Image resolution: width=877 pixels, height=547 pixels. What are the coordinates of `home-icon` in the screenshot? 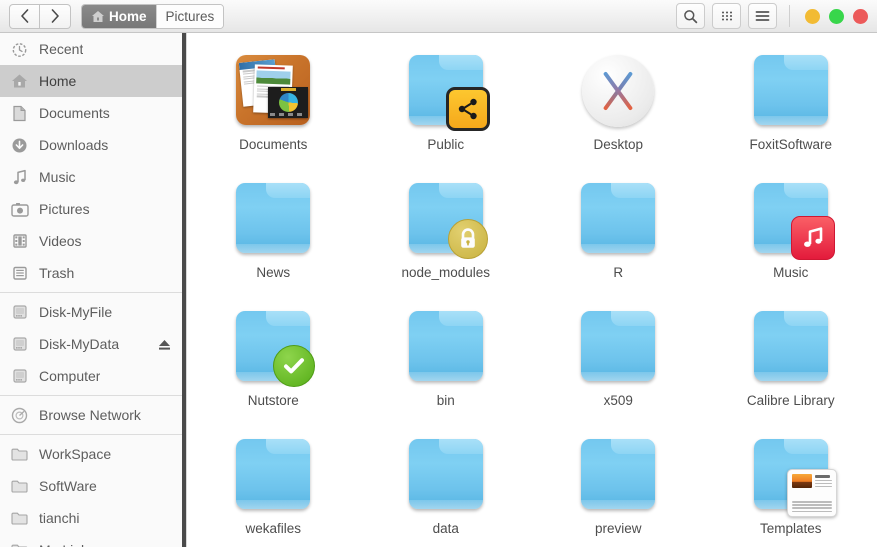 It's located at (19, 81).